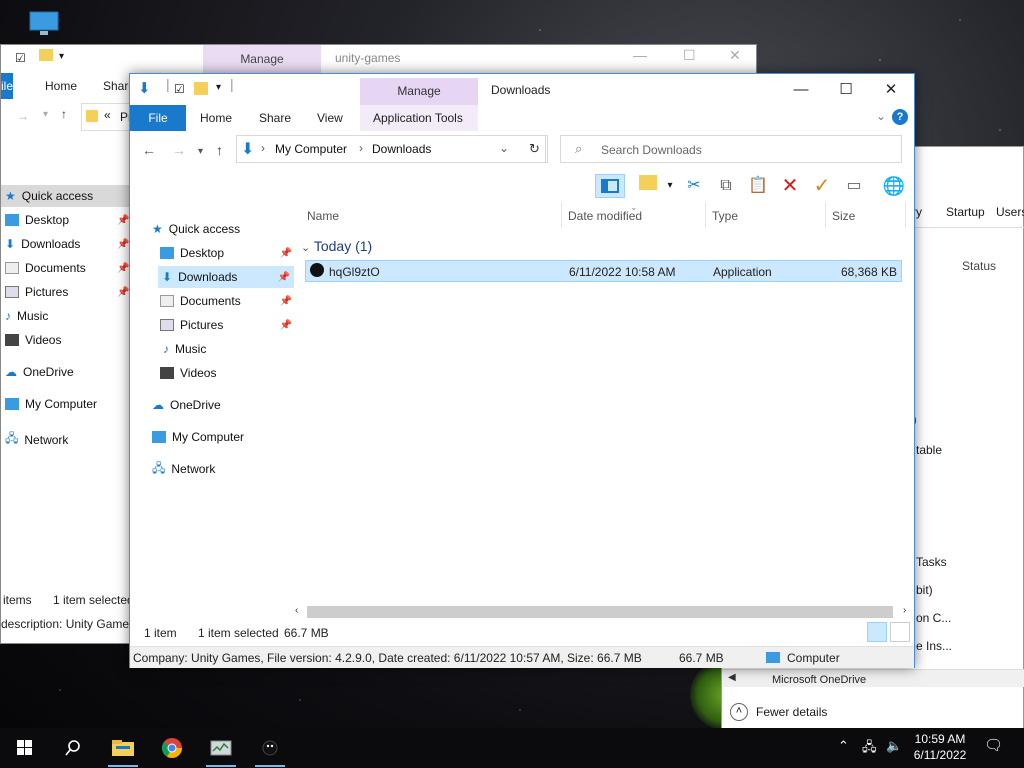 The image size is (1024, 768). I want to click on refresh-button: ↻, so click(535, 149).